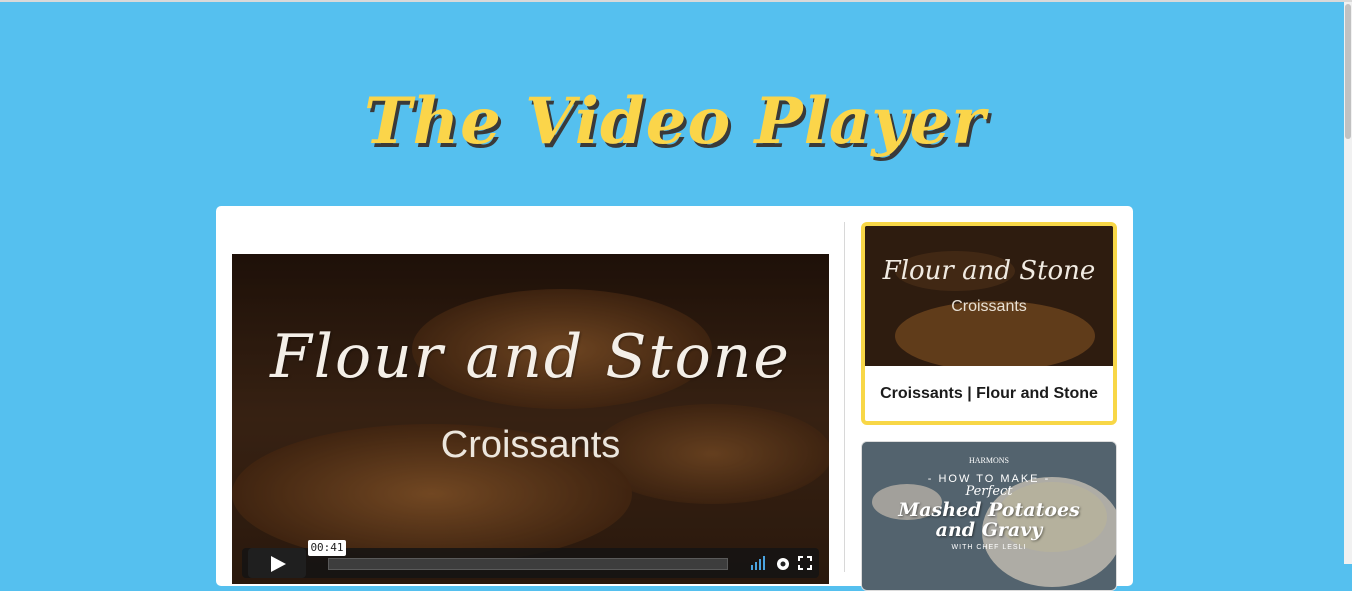 The height and width of the screenshot is (591, 1352). I want to click on thumb-subtitle: Croissants, so click(989, 306).